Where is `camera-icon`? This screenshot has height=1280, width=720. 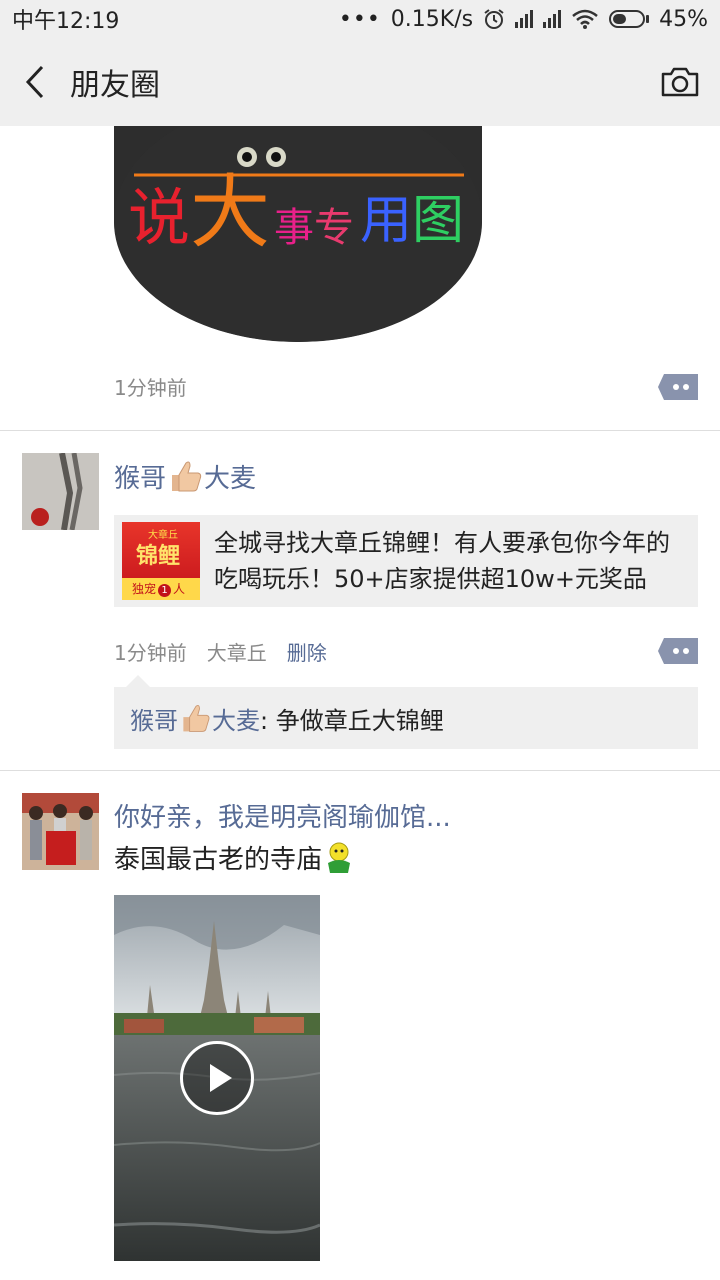
camera-icon is located at coordinates (680, 82).